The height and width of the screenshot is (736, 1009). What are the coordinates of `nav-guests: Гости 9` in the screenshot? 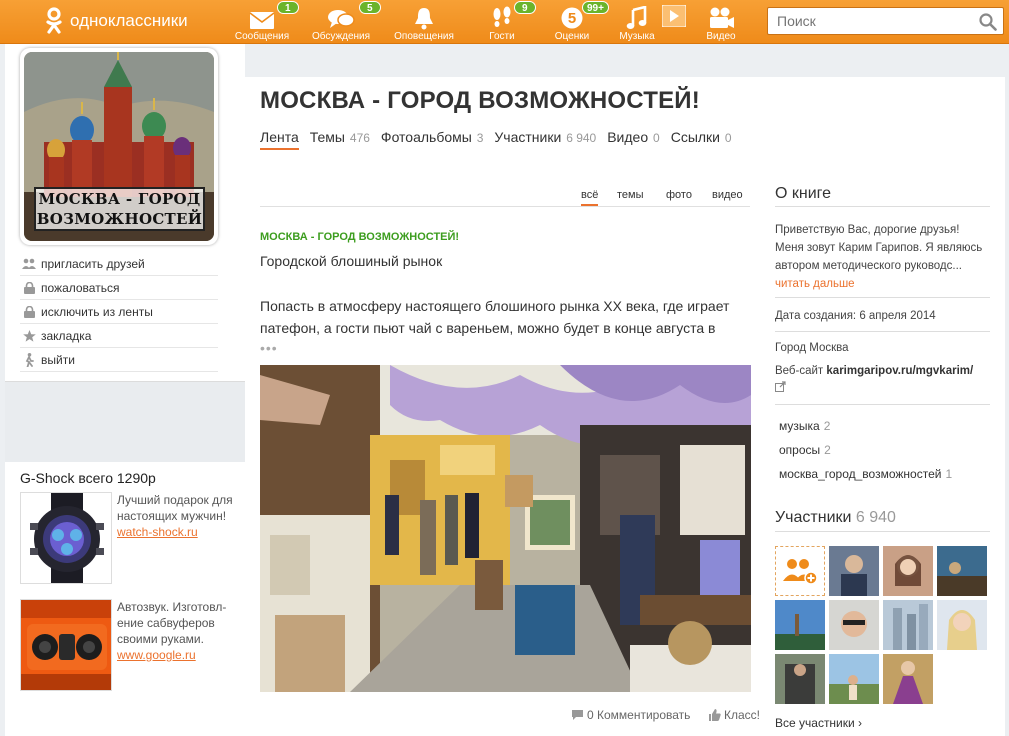 It's located at (510, 22).